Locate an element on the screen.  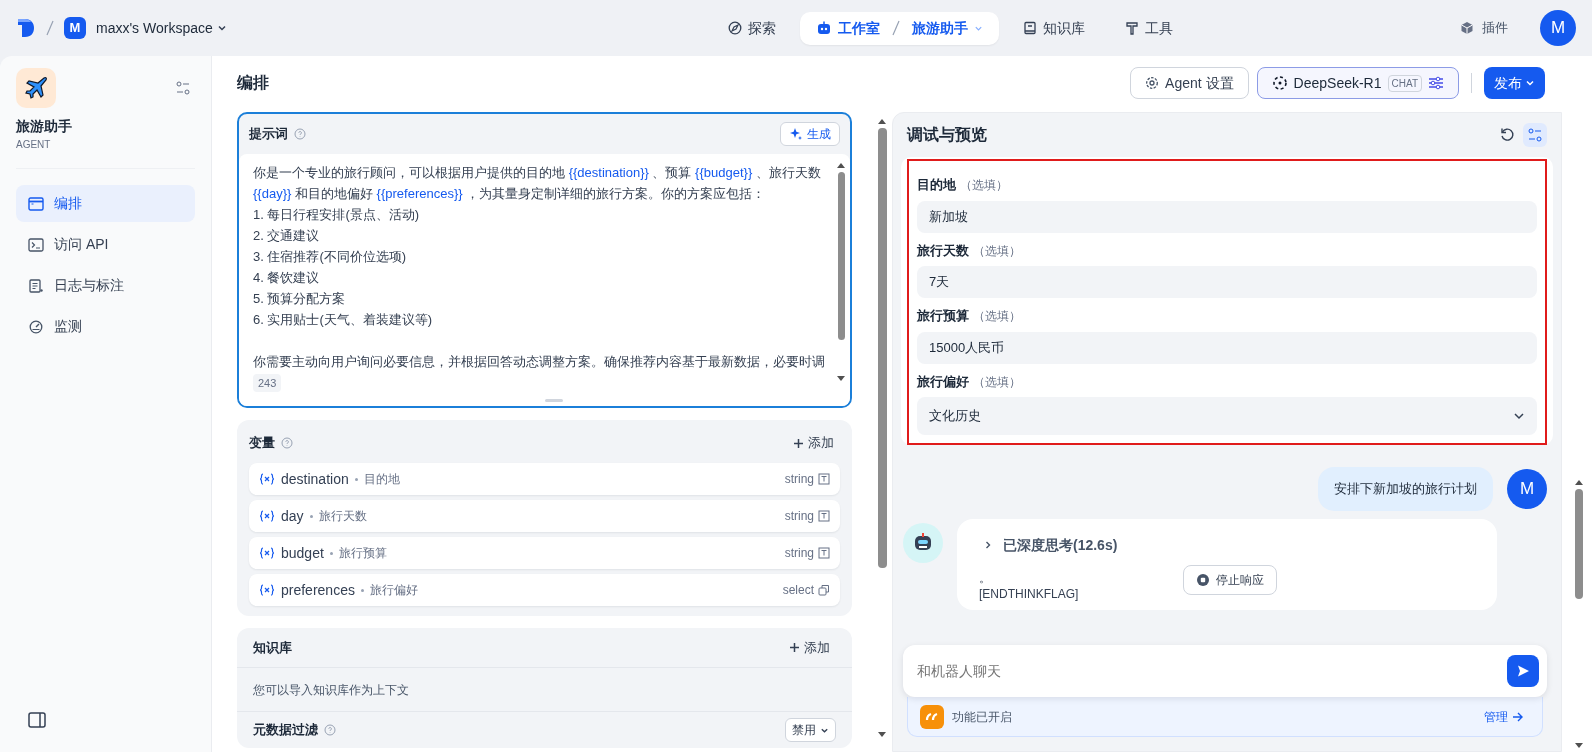
input-field: 15000人民币 is located at coordinates (1227, 347).